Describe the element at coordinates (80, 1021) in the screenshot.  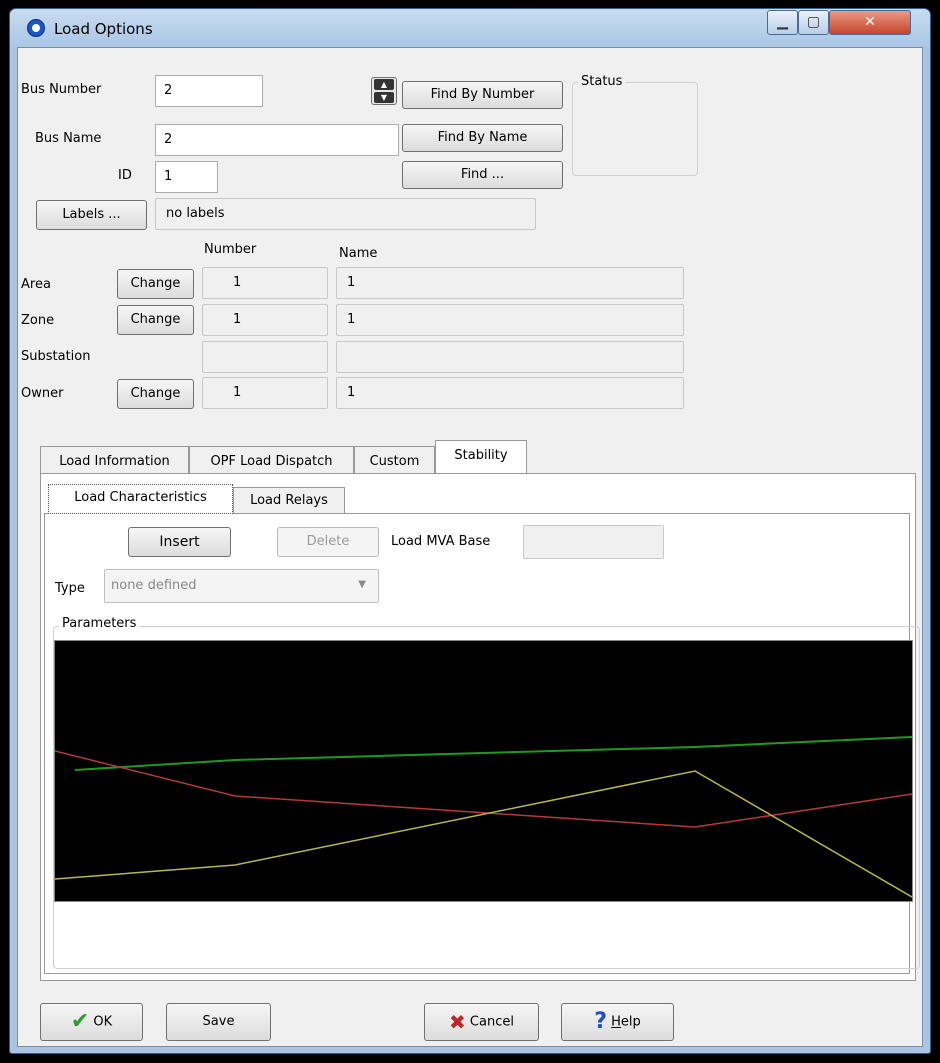
I see `checkmark-icon: ✔` at that location.